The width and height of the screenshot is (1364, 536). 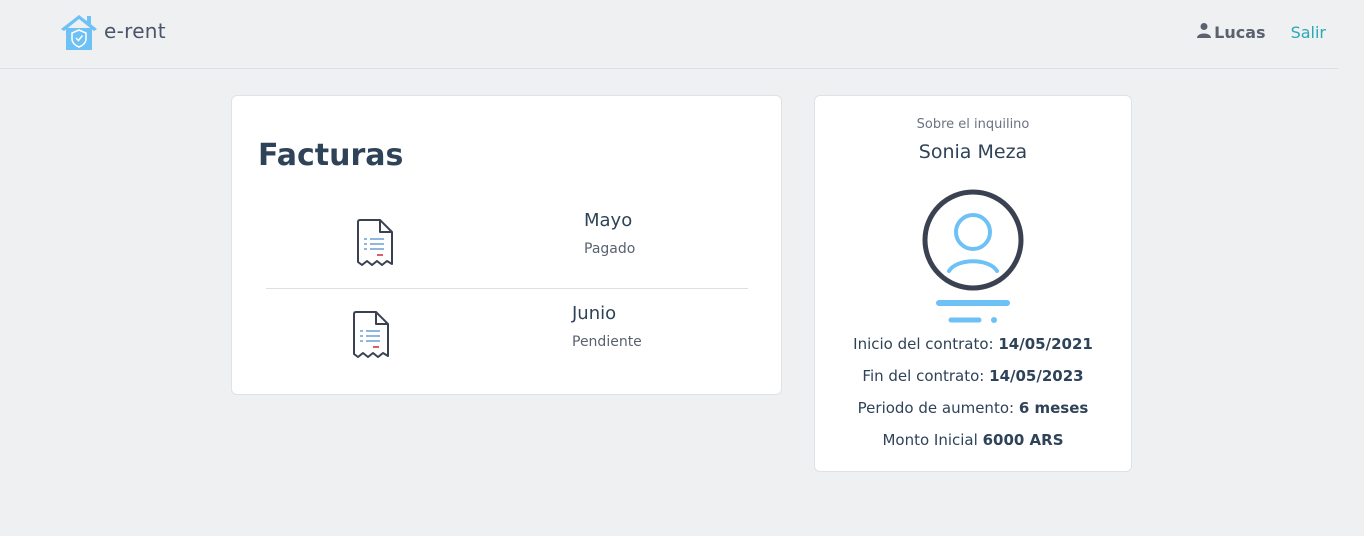 What do you see at coordinates (331, 155) in the screenshot?
I see `invoices-title: Facturas` at bounding box center [331, 155].